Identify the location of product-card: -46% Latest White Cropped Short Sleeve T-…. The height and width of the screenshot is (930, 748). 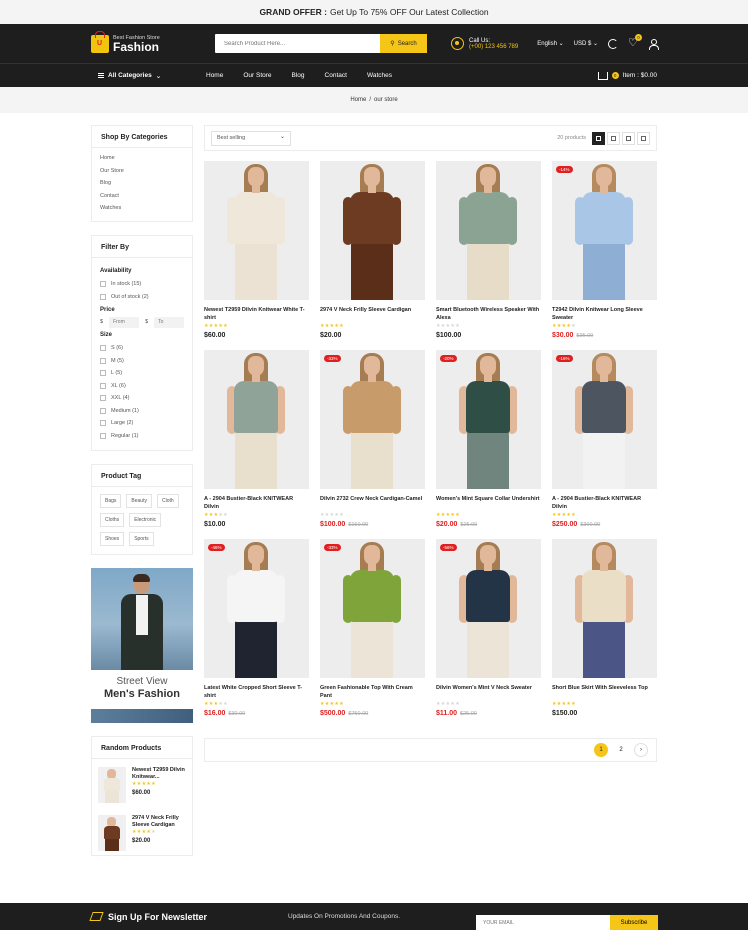
(256, 633).